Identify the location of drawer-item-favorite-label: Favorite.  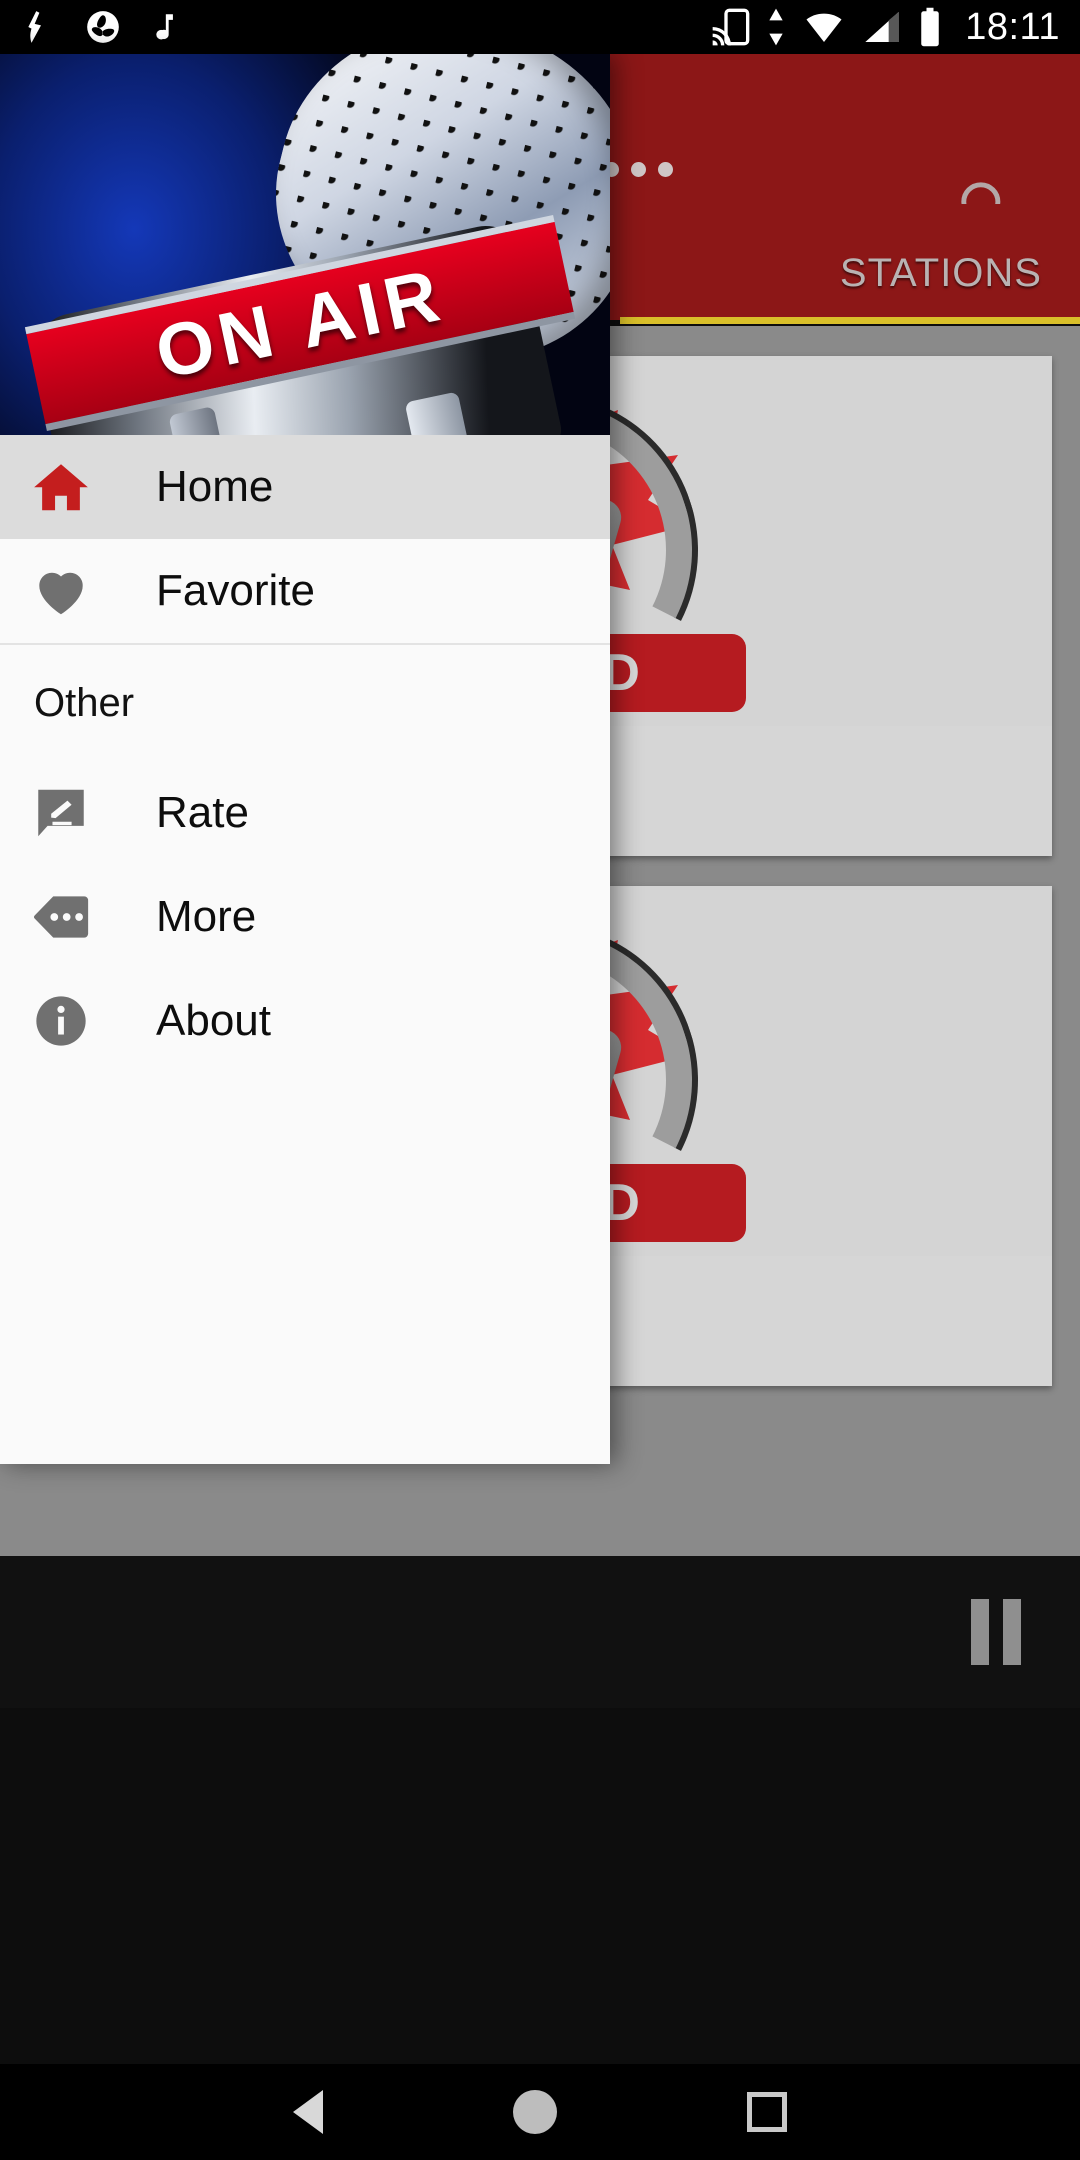
(235, 590).